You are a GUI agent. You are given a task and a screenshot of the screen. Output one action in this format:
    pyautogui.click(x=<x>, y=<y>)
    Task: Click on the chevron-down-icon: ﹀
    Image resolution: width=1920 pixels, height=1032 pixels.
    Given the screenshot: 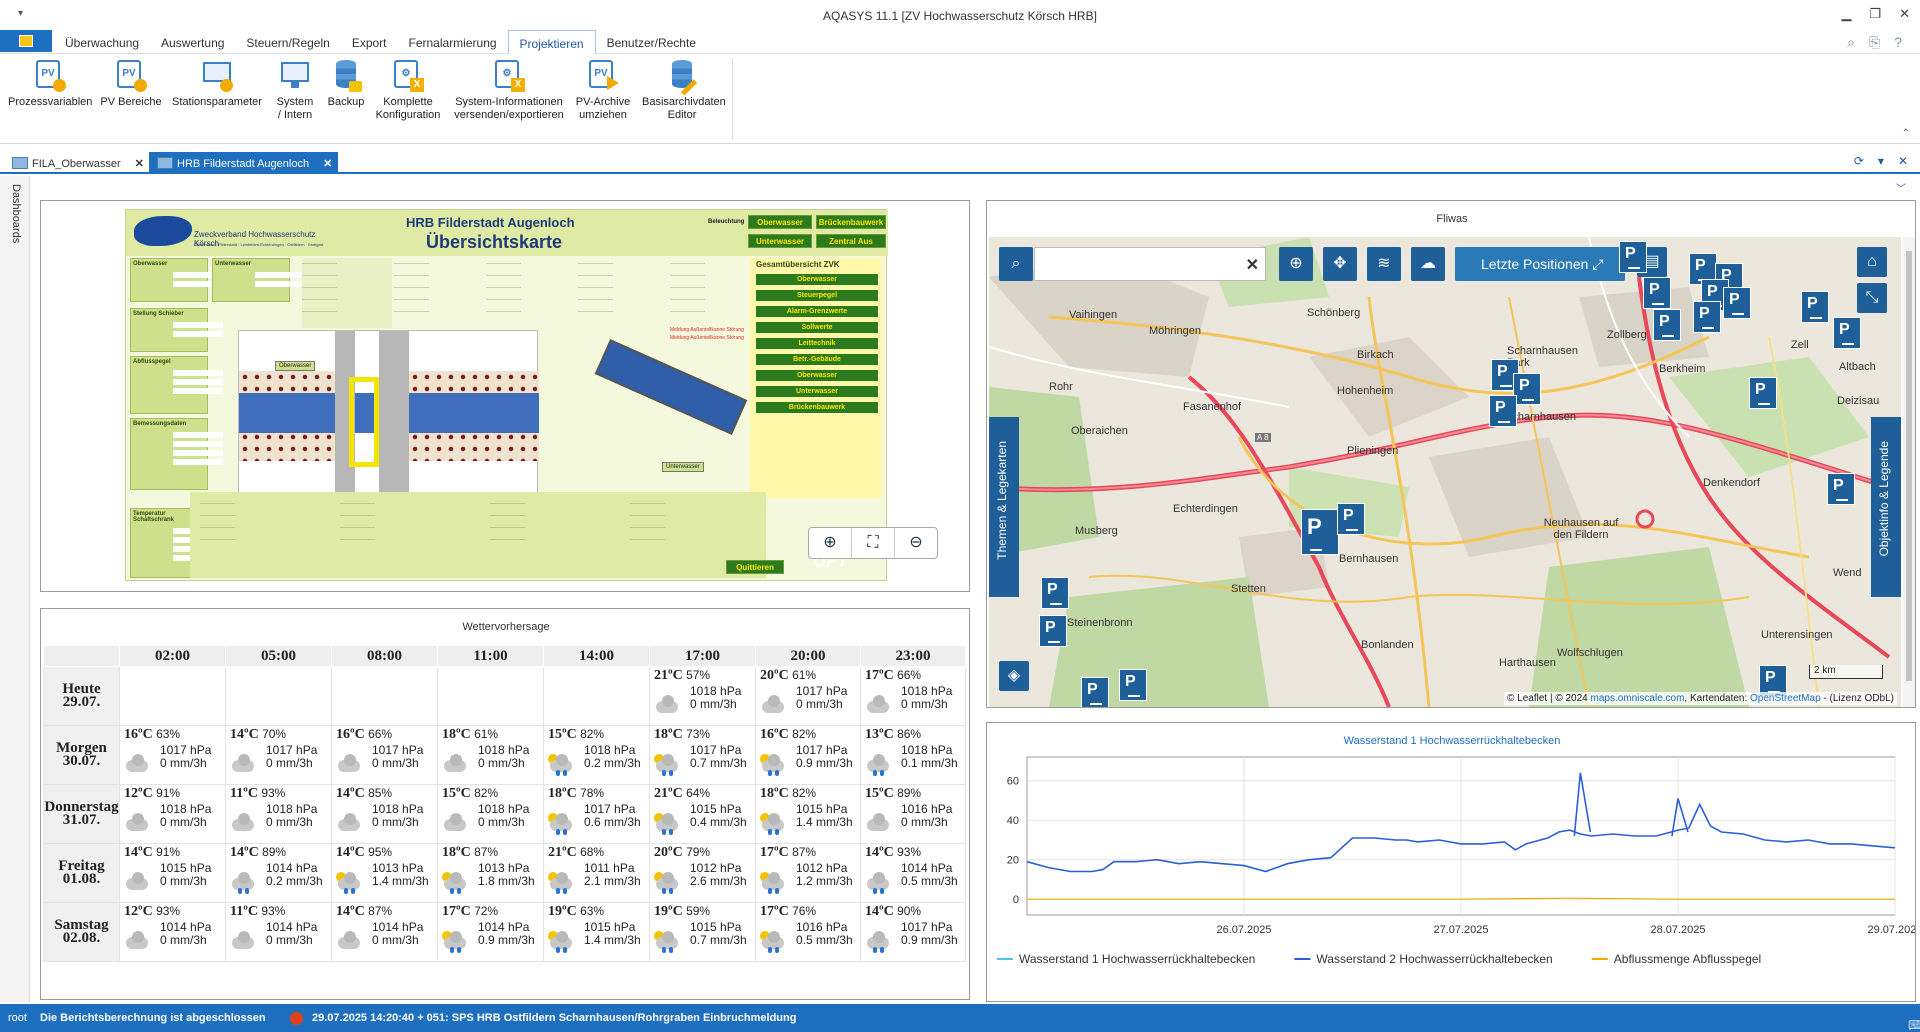 What is the action you would take?
    pyautogui.click(x=1901, y=187)
    